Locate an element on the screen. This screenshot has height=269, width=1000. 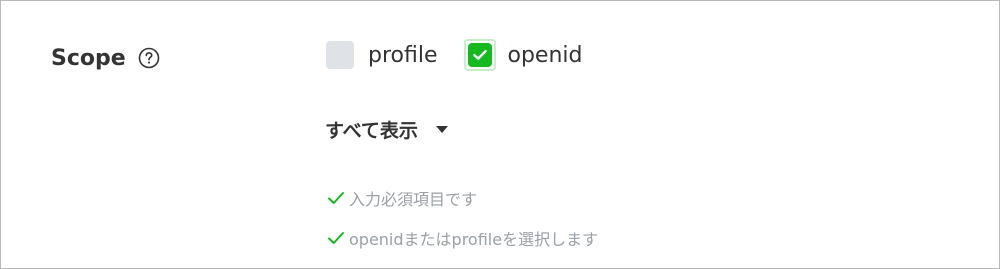
scope-options: profile openid is located at coordinates (453, 55).